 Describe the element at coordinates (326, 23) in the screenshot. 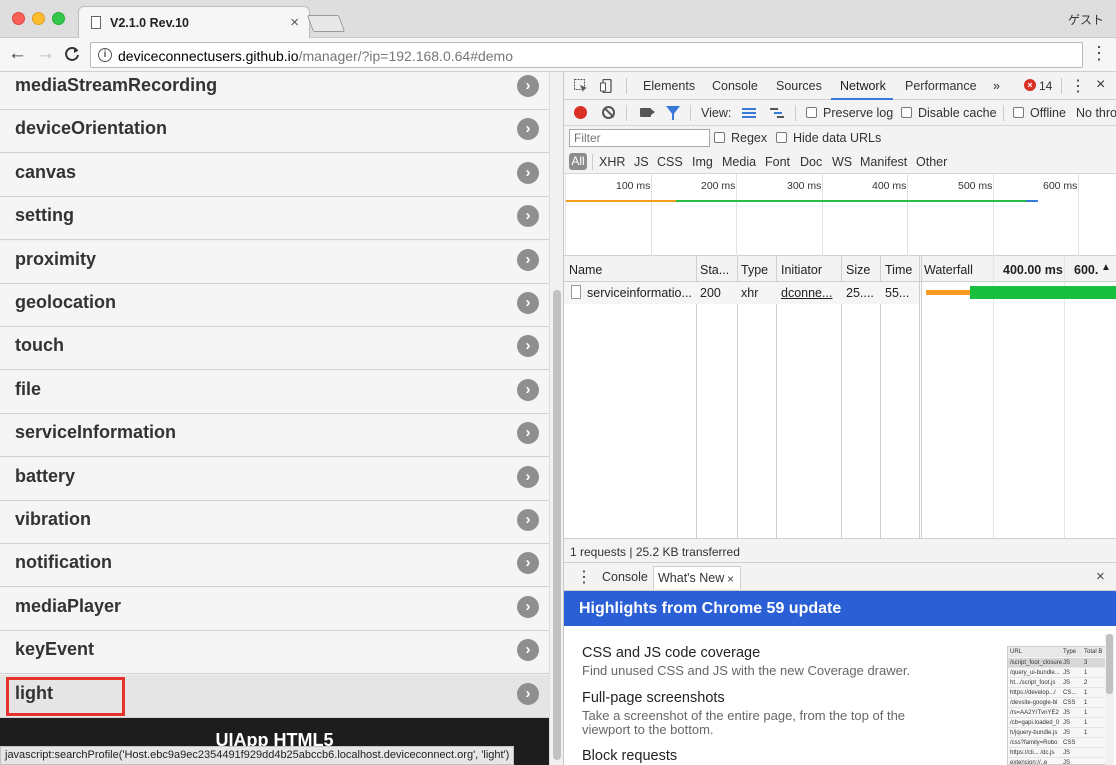

I see `new-tab-button` at that location.